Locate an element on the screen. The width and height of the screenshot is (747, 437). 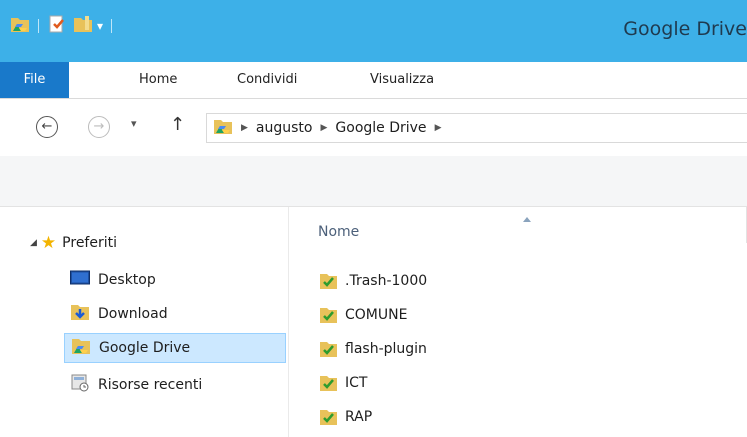
download-folder-icon is located at coordinates (80, 314).